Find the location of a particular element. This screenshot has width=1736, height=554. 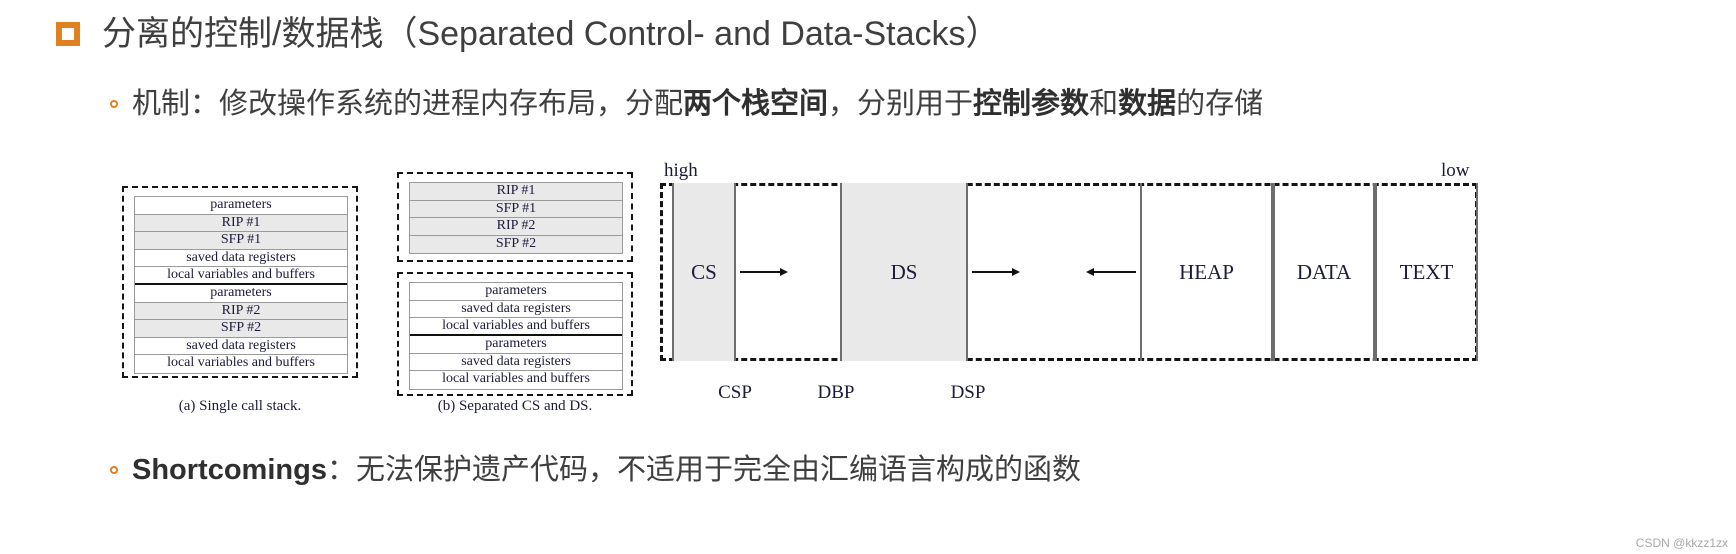

shortcomings-text: Shortcomings：无法保护遗产代码，不适用于完全由汇编语言构成的函数 is located at coordinates (606, 470).